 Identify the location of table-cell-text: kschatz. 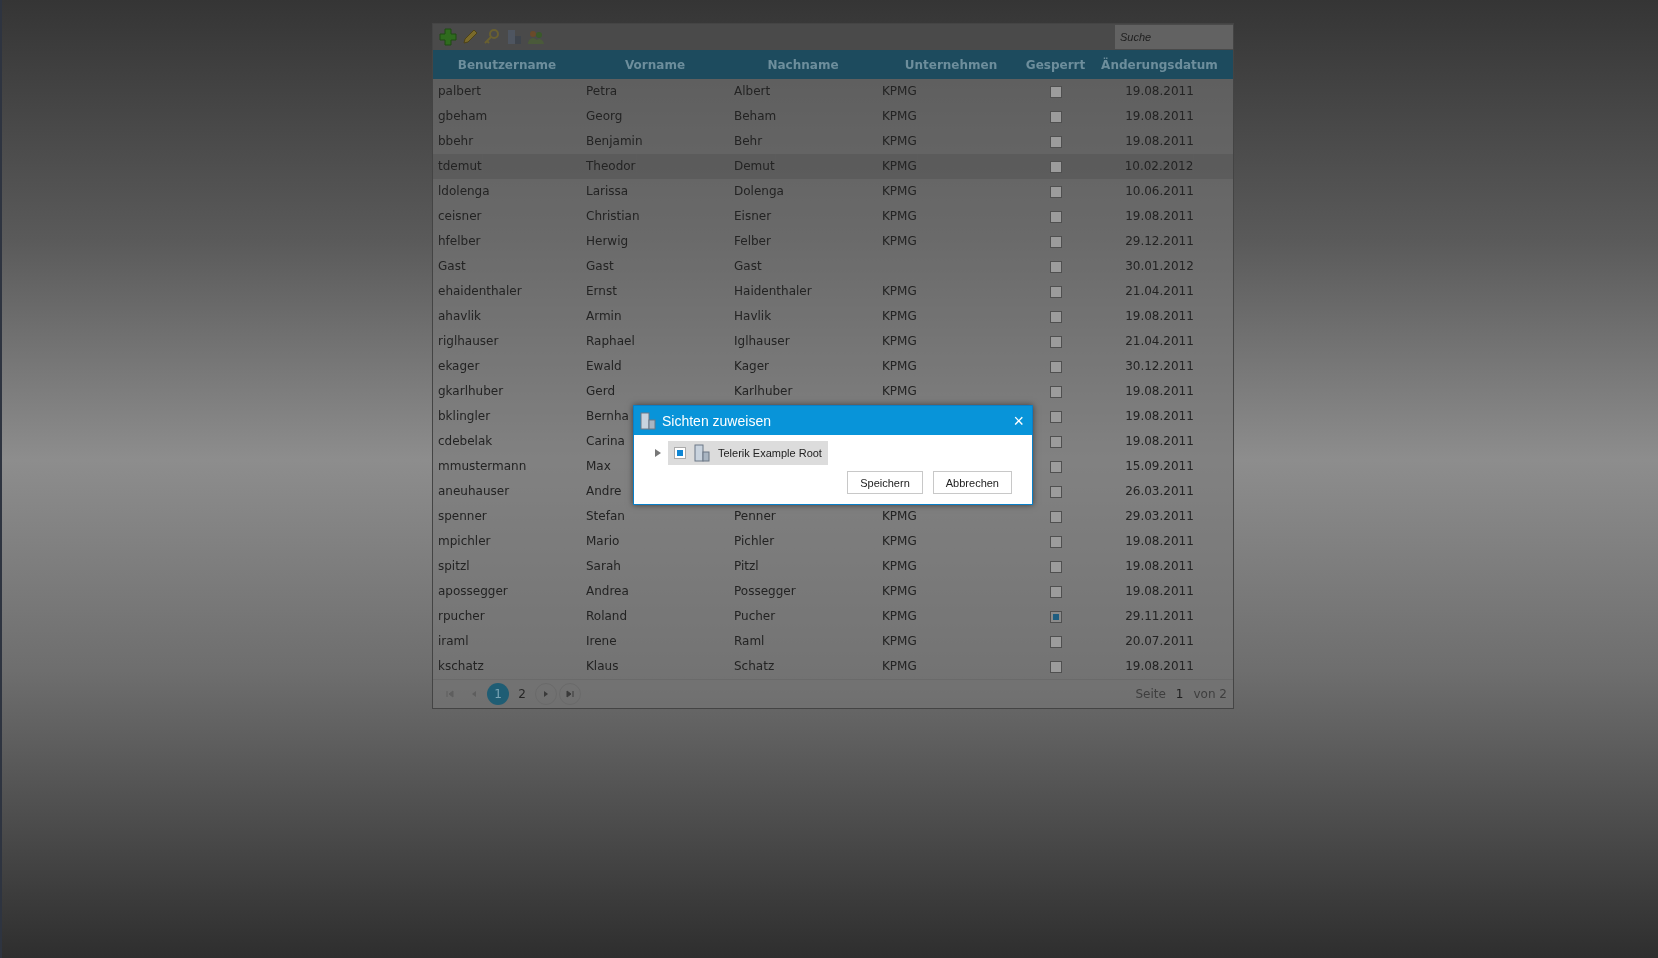
(461, 666).